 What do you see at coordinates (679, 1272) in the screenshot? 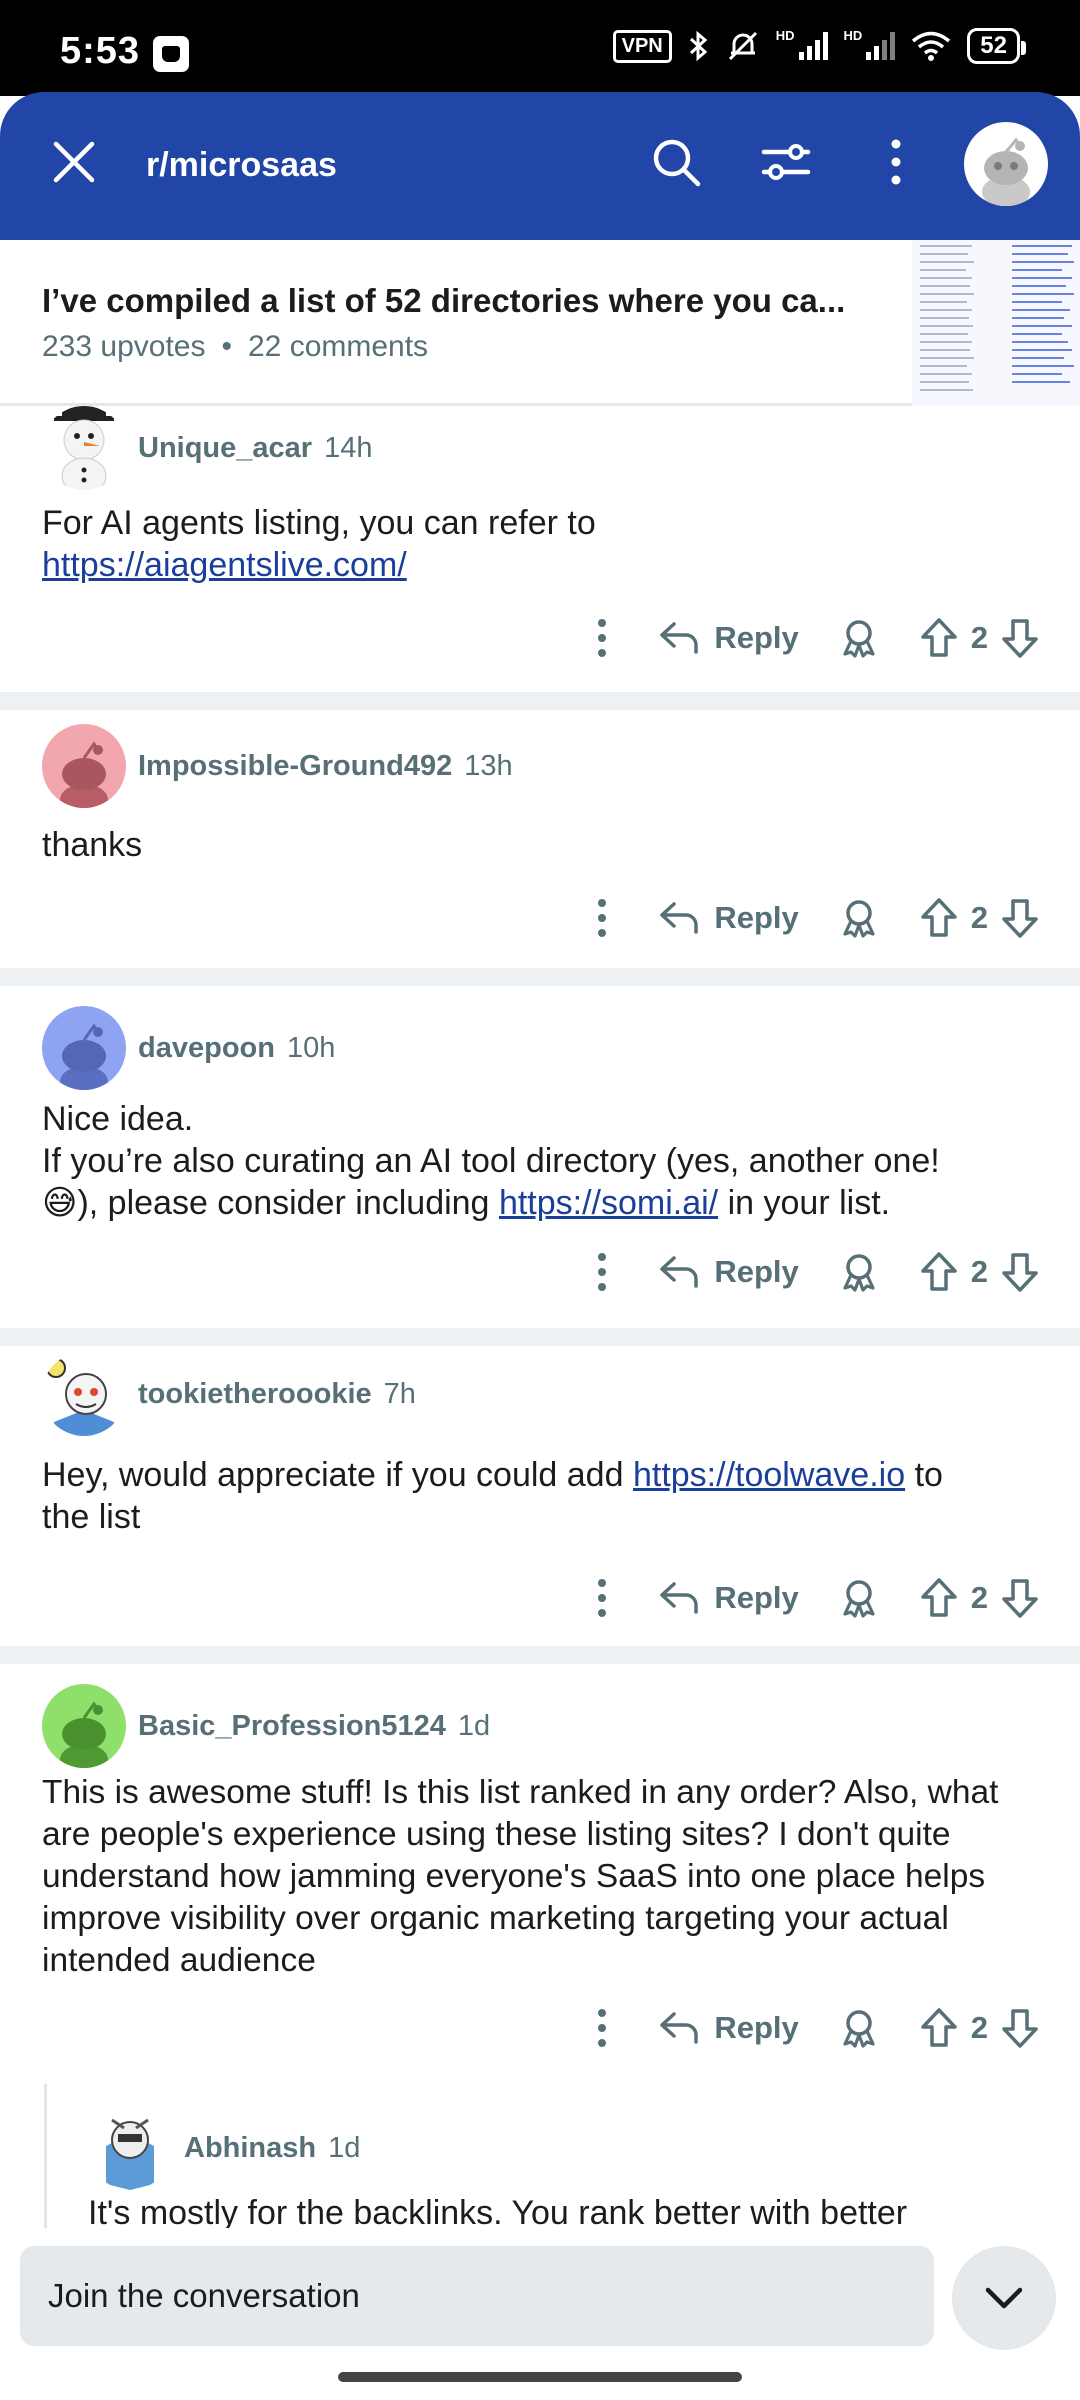
I see `reply-icon` at bounding box center [679, 1272].